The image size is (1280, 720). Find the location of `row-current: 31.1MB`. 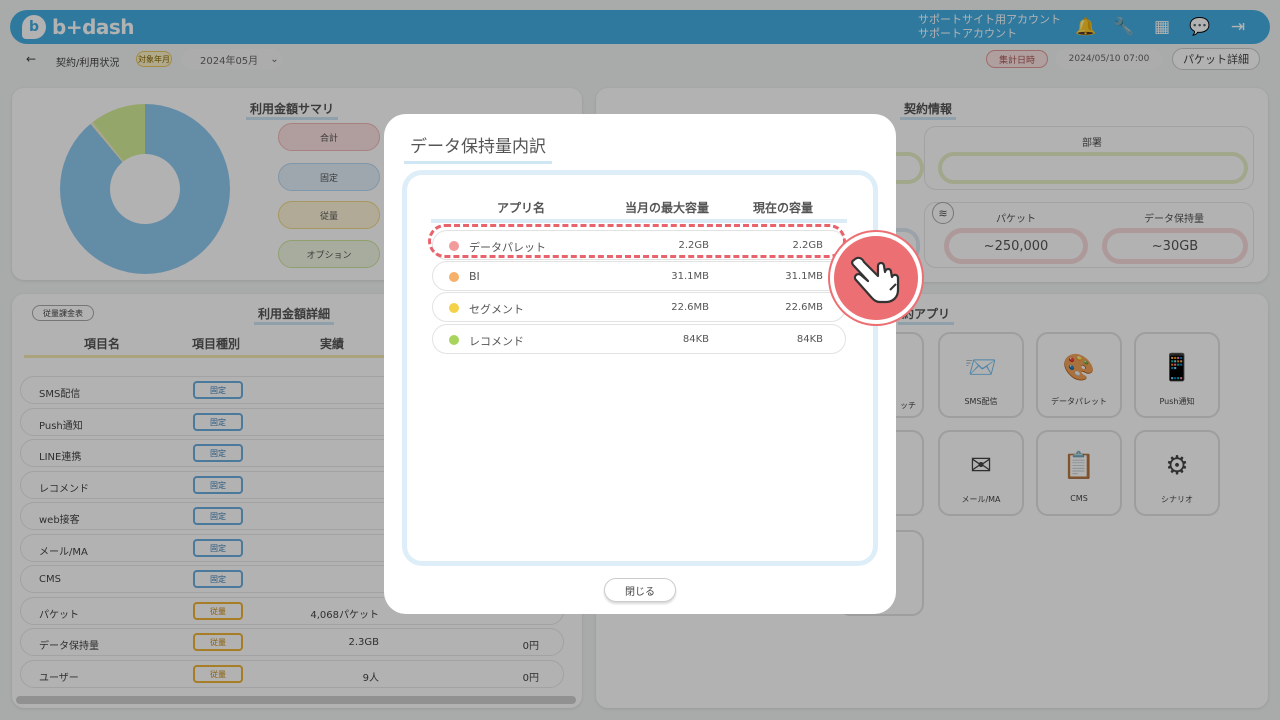

row-current: 31.1MB is located at coordinates (804, 276).